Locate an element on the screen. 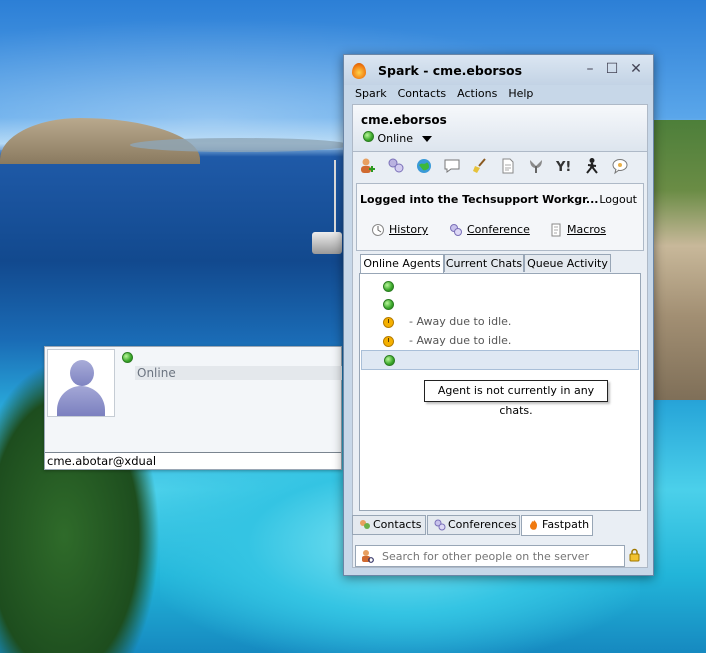  desktop-boat is located at coordinates (327, 243).